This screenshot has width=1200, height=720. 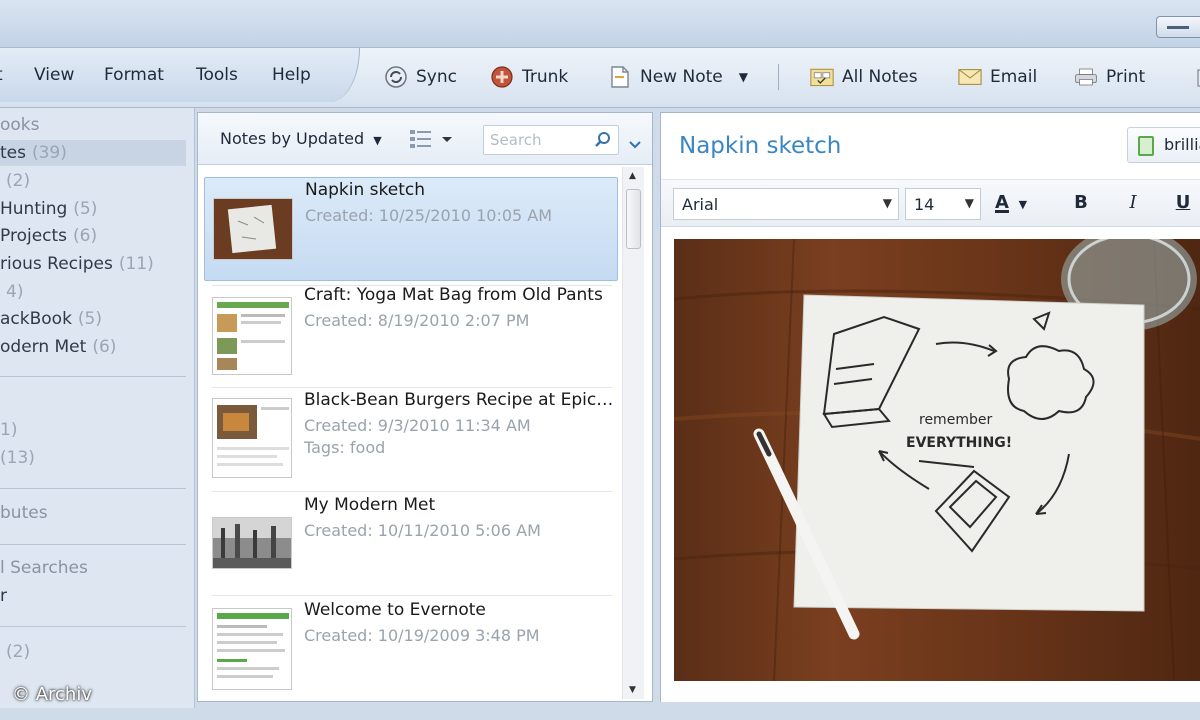 I want to click on underline-button: U, so click(x=1183, y=202).